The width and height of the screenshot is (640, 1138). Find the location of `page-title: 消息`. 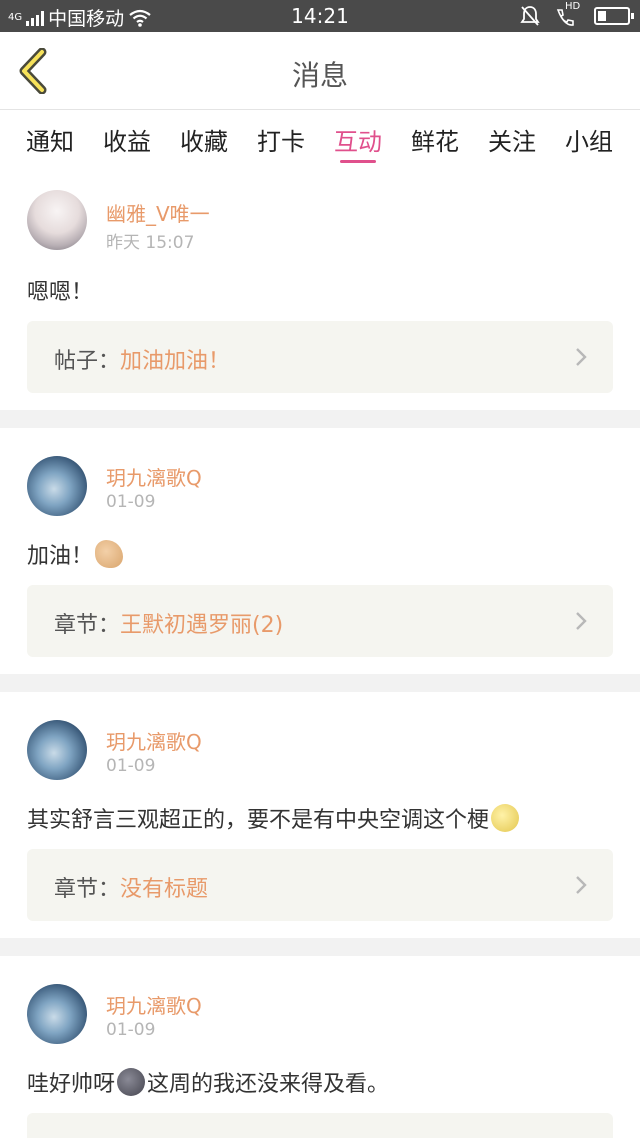

page-title: 消息 is located at coordinates (319, 75).